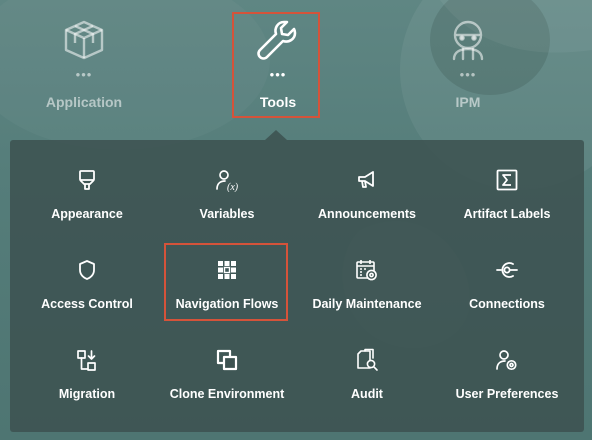 Image resolution: width=592 pixels, height=440 pixels. Describe the element at coordinates (468, 102) in the screenshot. I see `nav-label-ipm: IPM` at that location.